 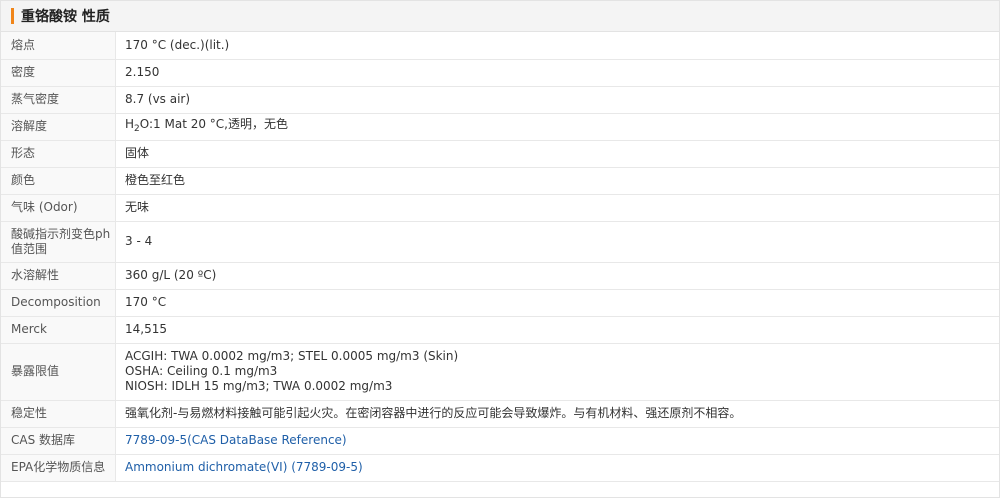 What do you see at coordinates (557, 154) in the screenshot?
I see `row-value-form: 固体` at bounding box center [557, 154].